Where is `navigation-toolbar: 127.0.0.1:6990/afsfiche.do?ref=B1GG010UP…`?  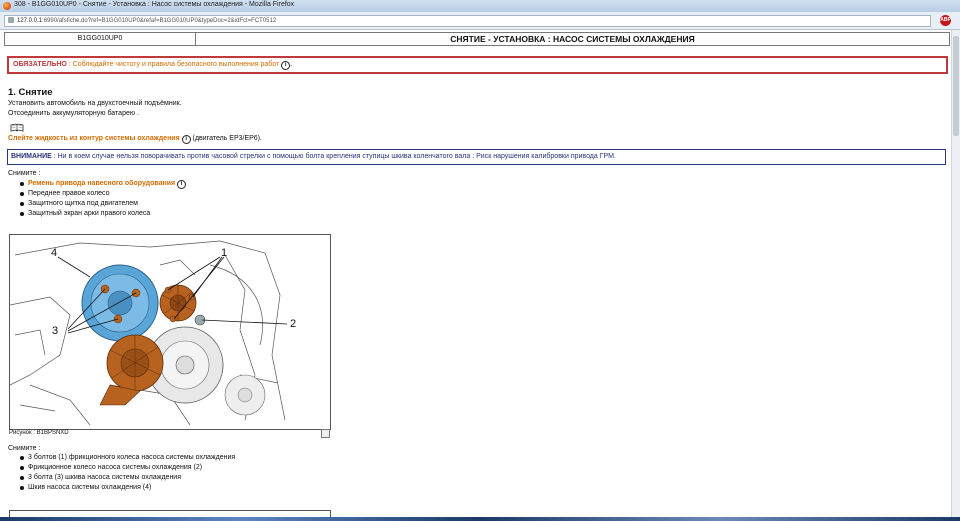 navigation-toolbar: 127.0.0.1:6990/afsfiche.do?ref=B1GG010UP… is located at coordinates (480, 21).